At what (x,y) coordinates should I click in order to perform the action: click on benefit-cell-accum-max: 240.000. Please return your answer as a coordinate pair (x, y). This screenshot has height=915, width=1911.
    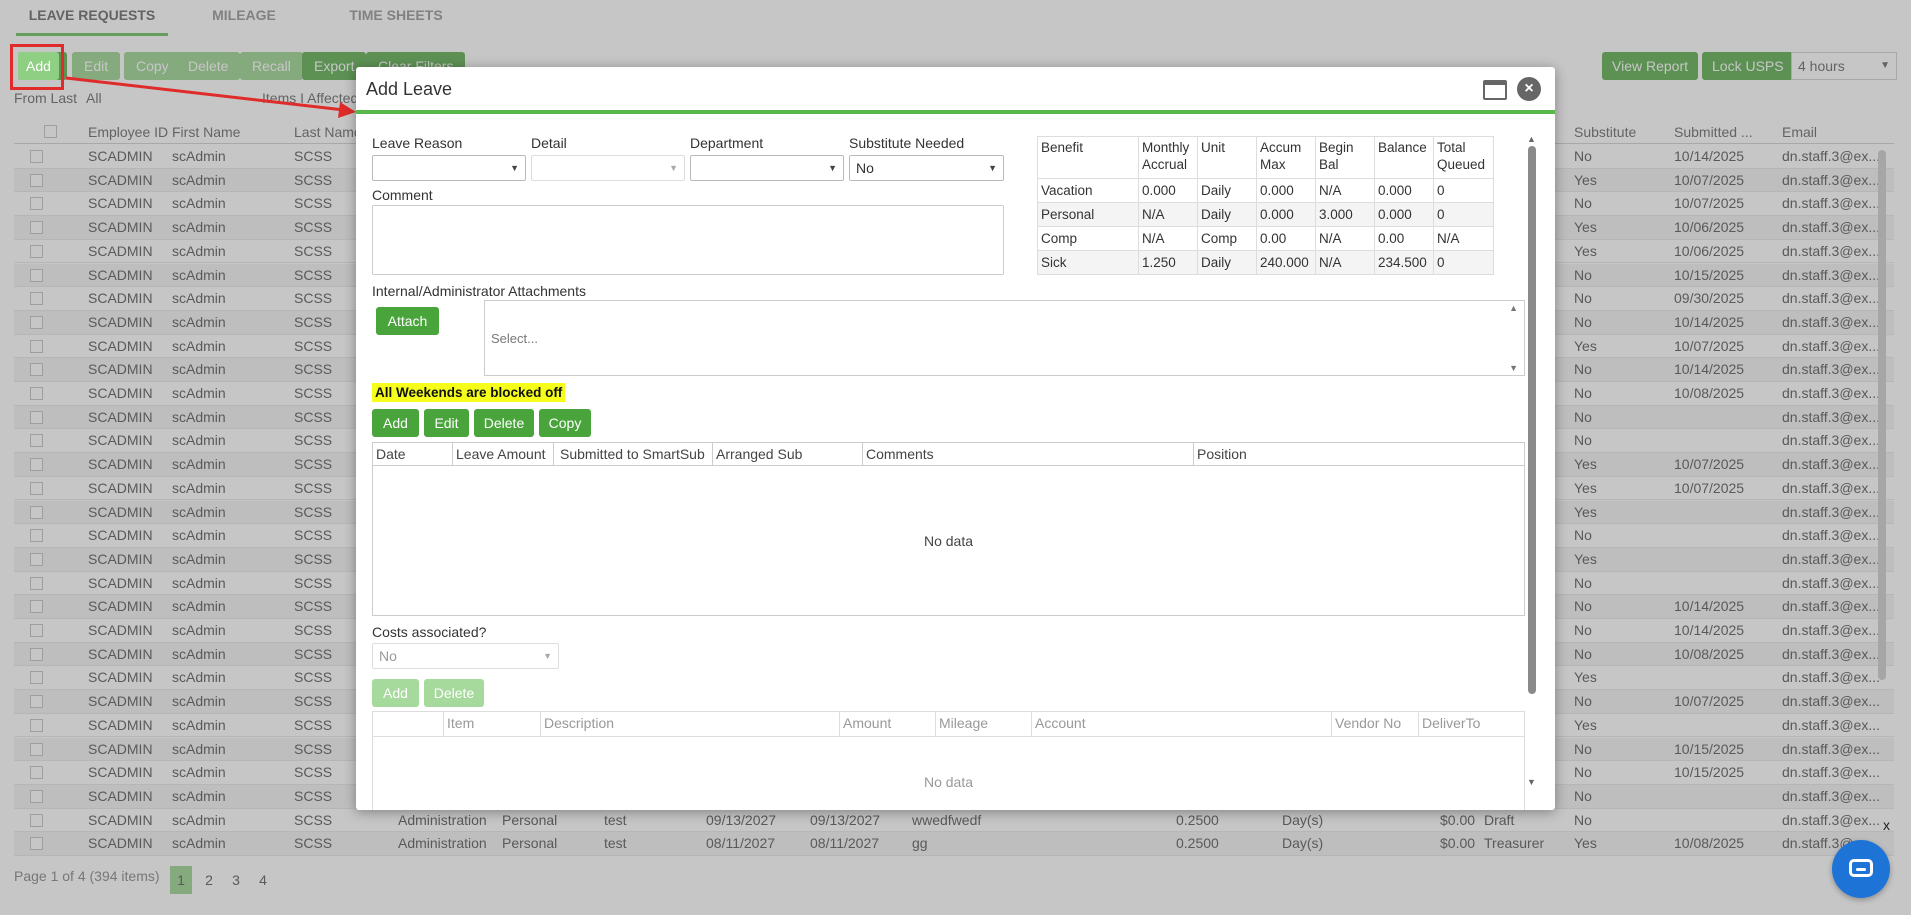
    Looking at the image, I should click on (1286, 262).